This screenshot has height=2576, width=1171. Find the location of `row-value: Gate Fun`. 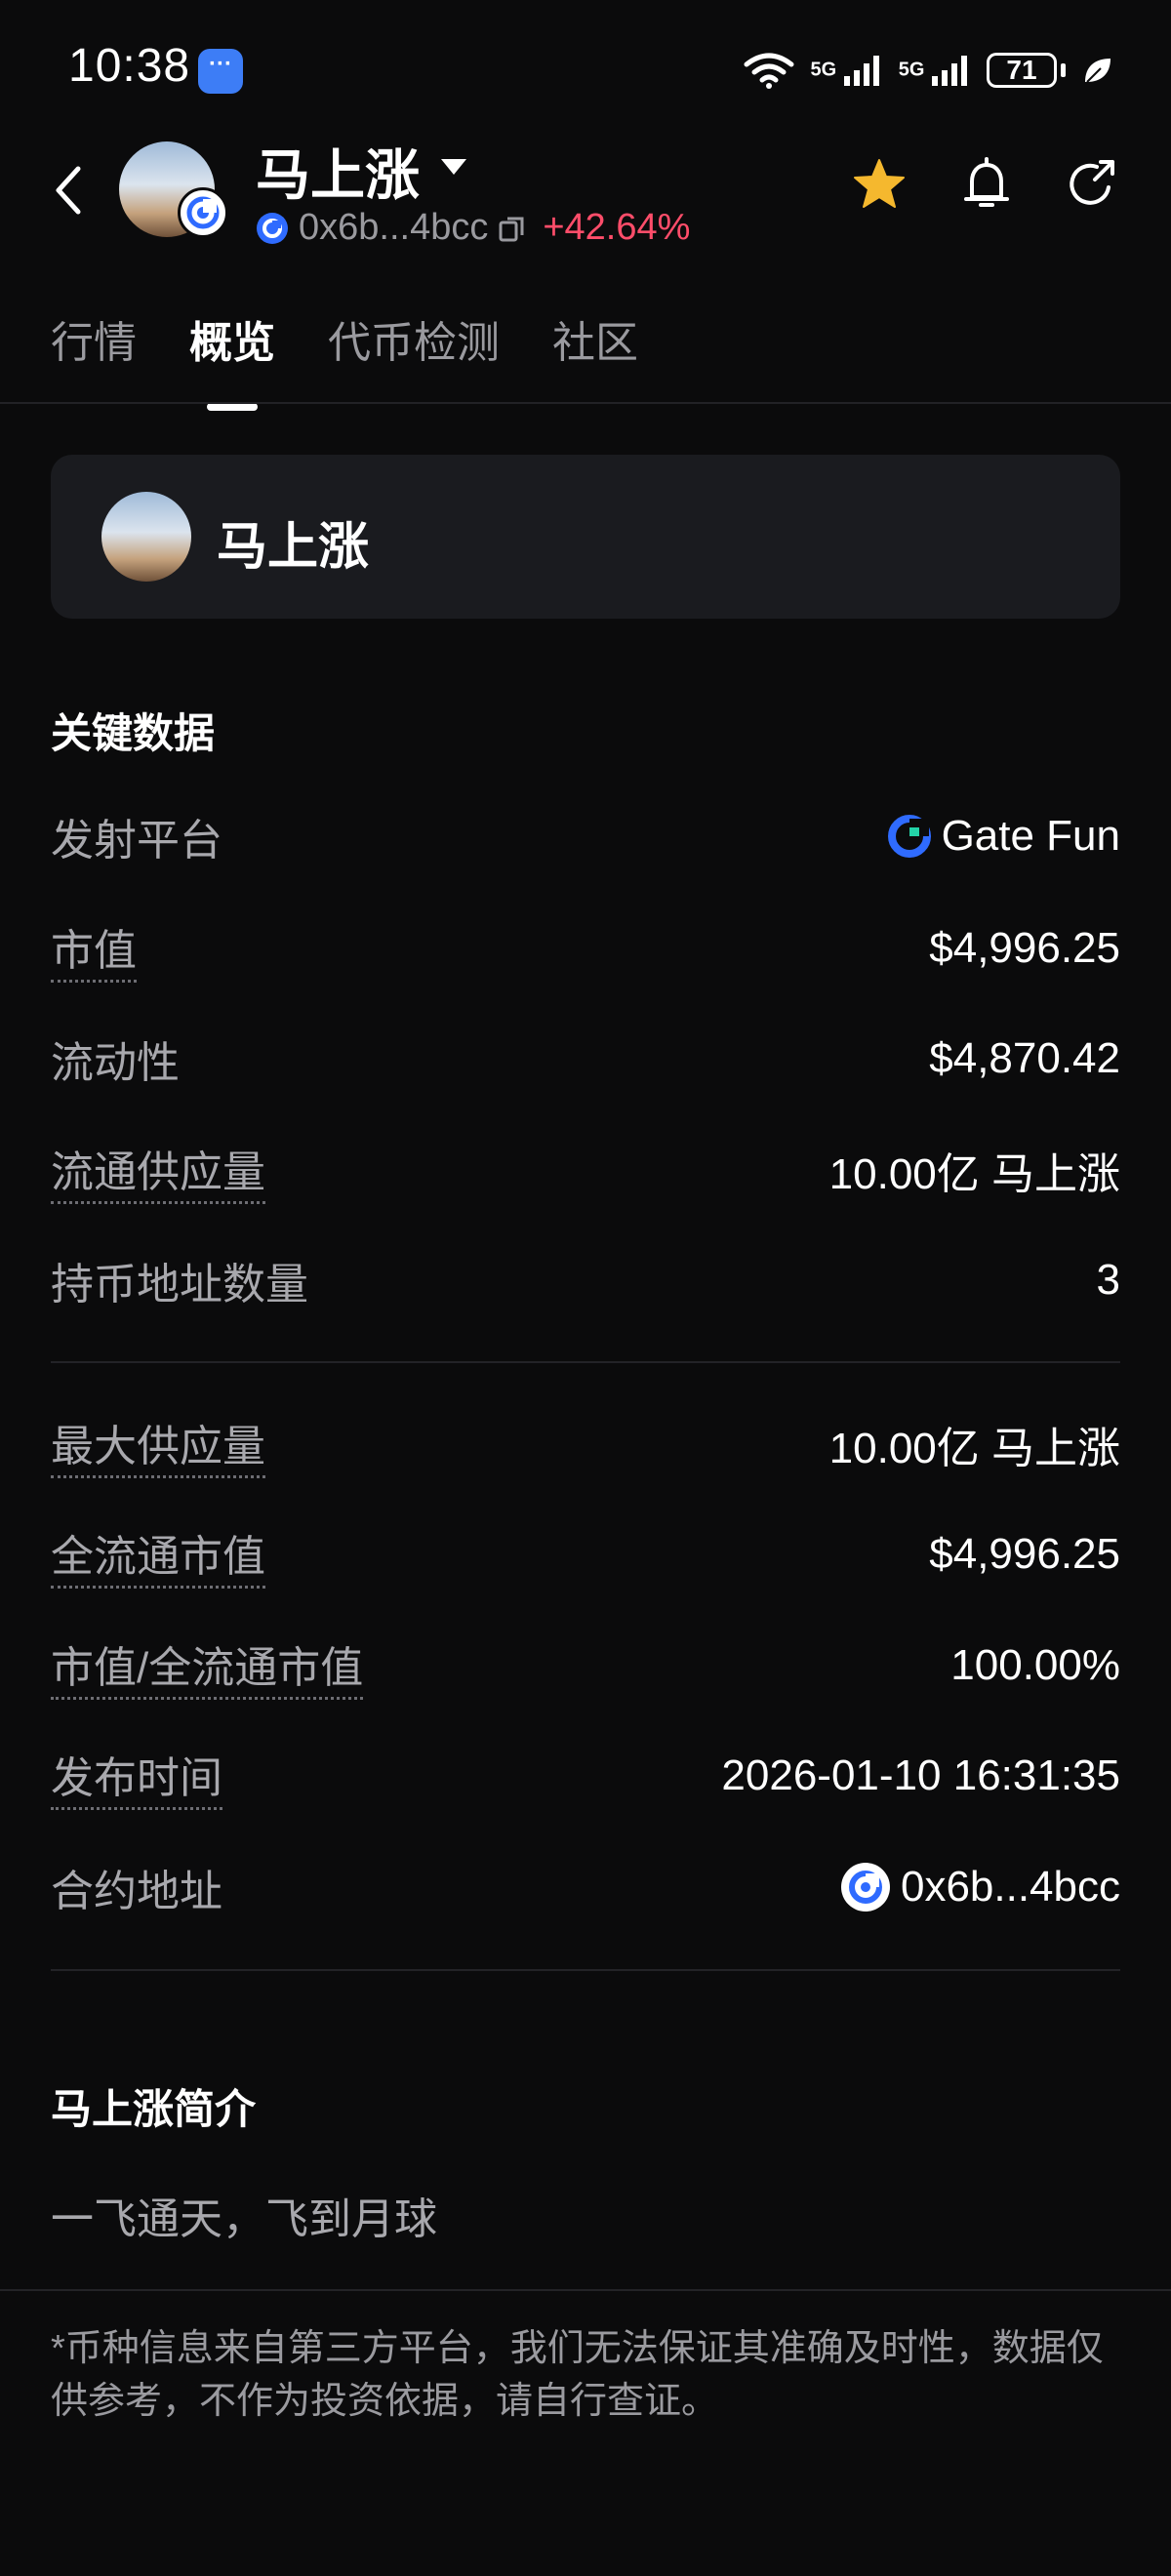

row-value: Gate Fun is located at coordinates (1003, 836).